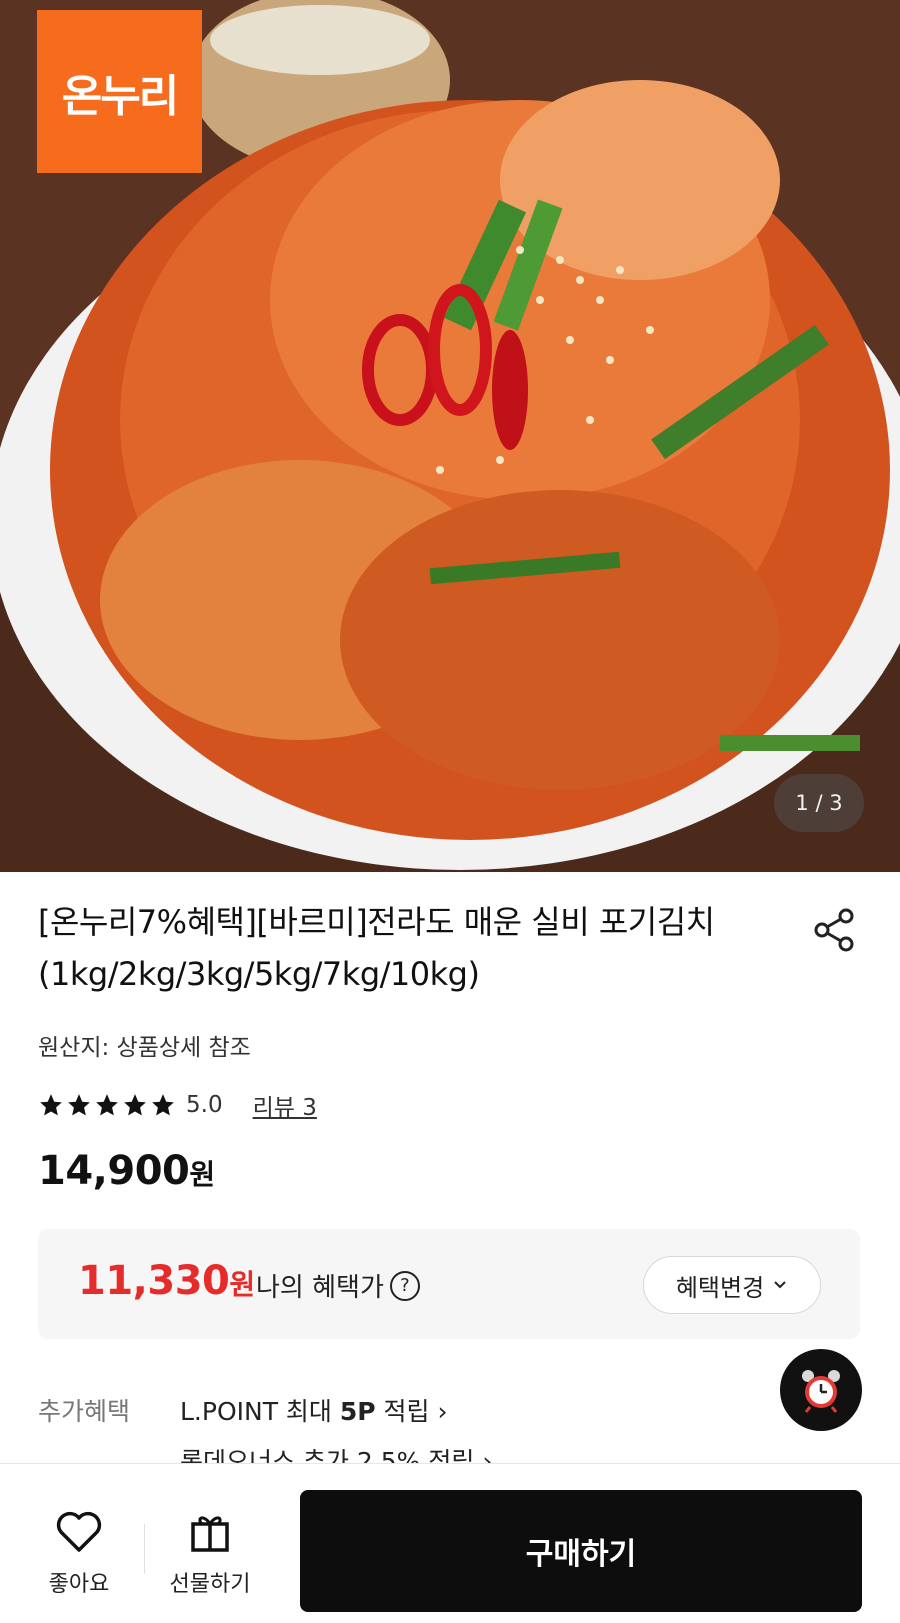  Describe the element at coordinates (154, 1281) in the screenshot. I see `benefit-price-value: 11,330` at that location.